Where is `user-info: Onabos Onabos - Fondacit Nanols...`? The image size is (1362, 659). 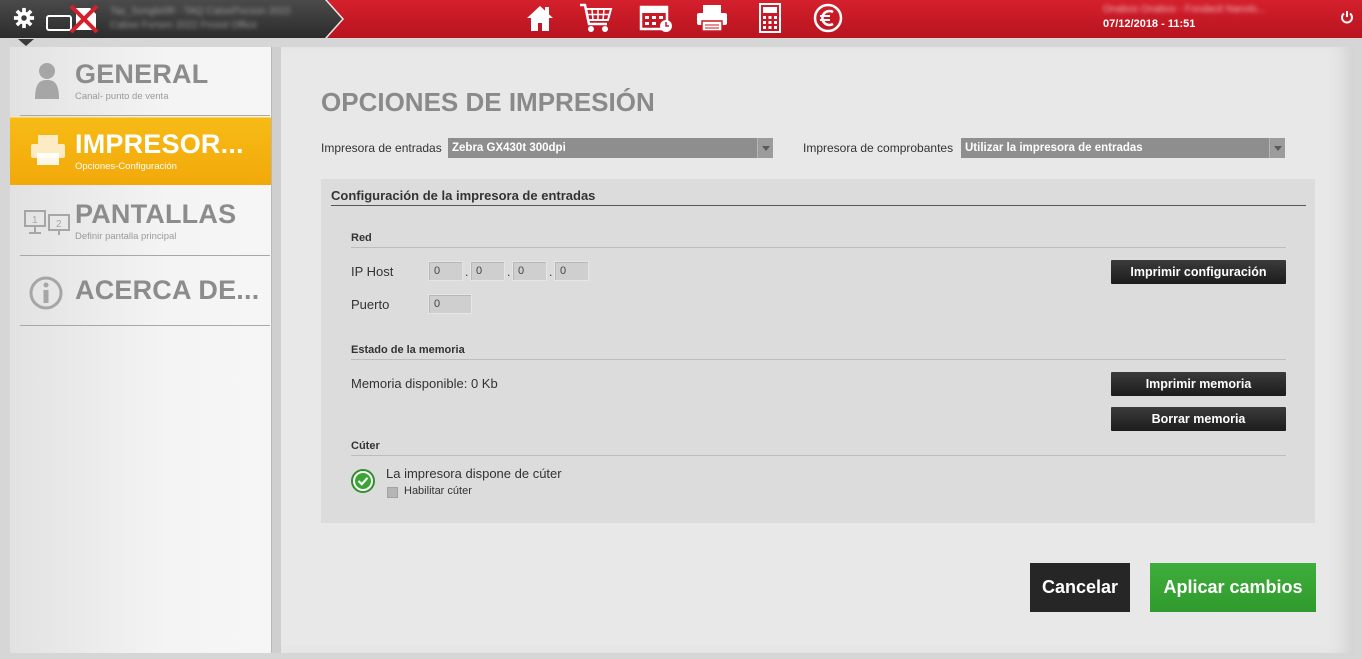 user-info: Onabos Onabos - Fondacit Nanols... is located at coordinates (1184, 9).